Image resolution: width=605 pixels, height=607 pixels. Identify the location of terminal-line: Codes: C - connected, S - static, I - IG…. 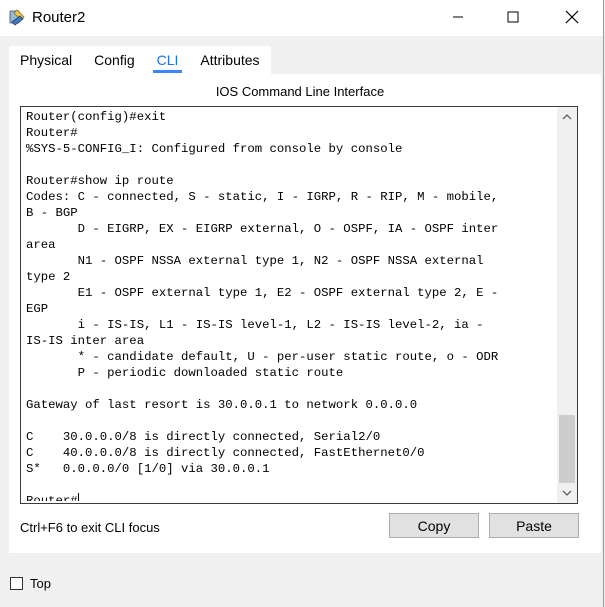
(262, 197).